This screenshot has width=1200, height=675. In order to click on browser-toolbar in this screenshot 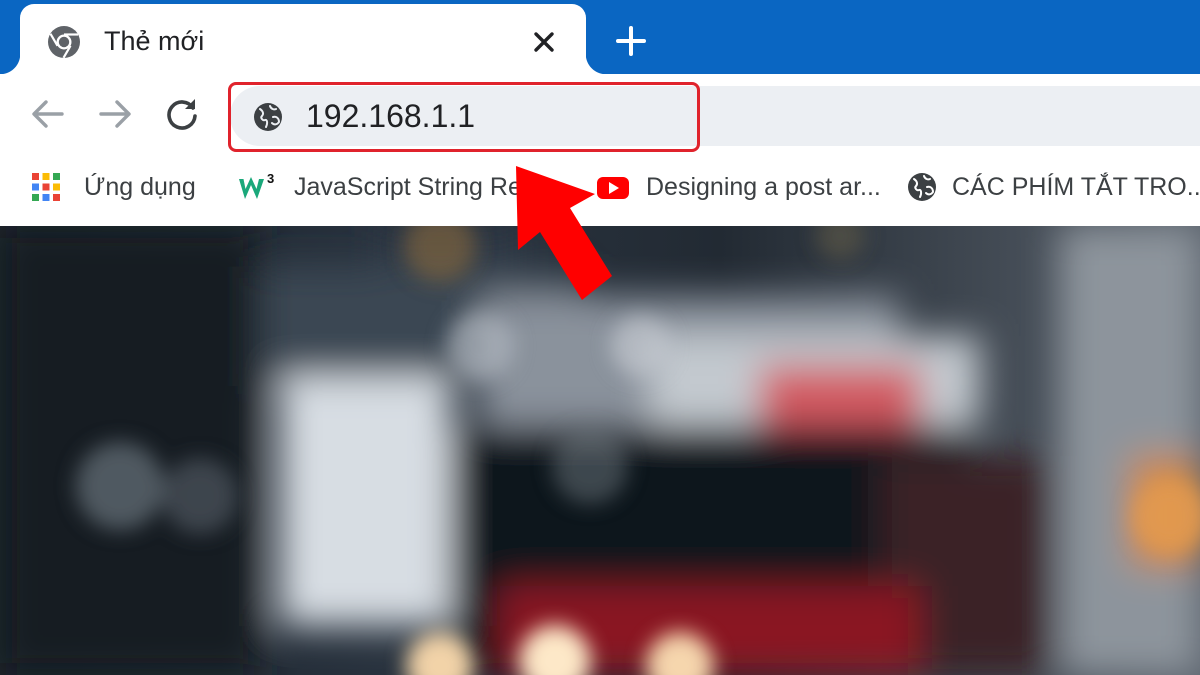, I will do `click(600, 115)`.